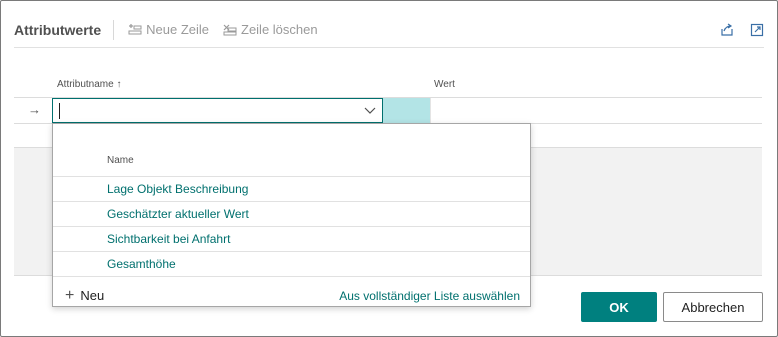  Describe the element at coordinates (217, 110) in the screenshot. I see `attribute-name-input` at that location.